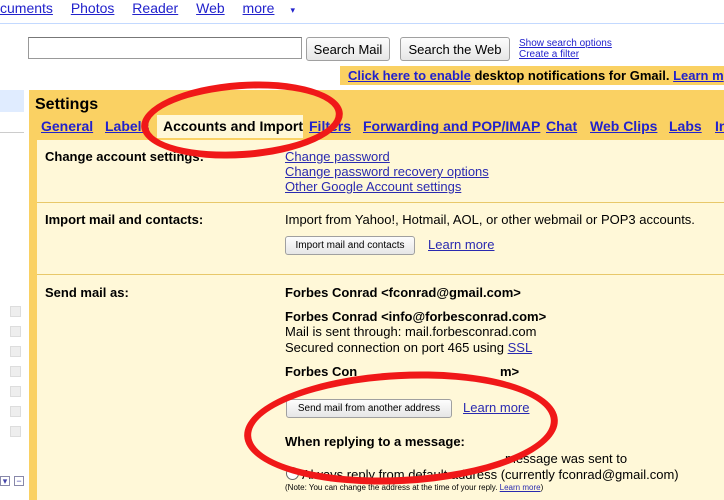  What do you see at coordinates (362, 23) in the screenshot?
I see `nav-divider` at bounding box center [362, 23].